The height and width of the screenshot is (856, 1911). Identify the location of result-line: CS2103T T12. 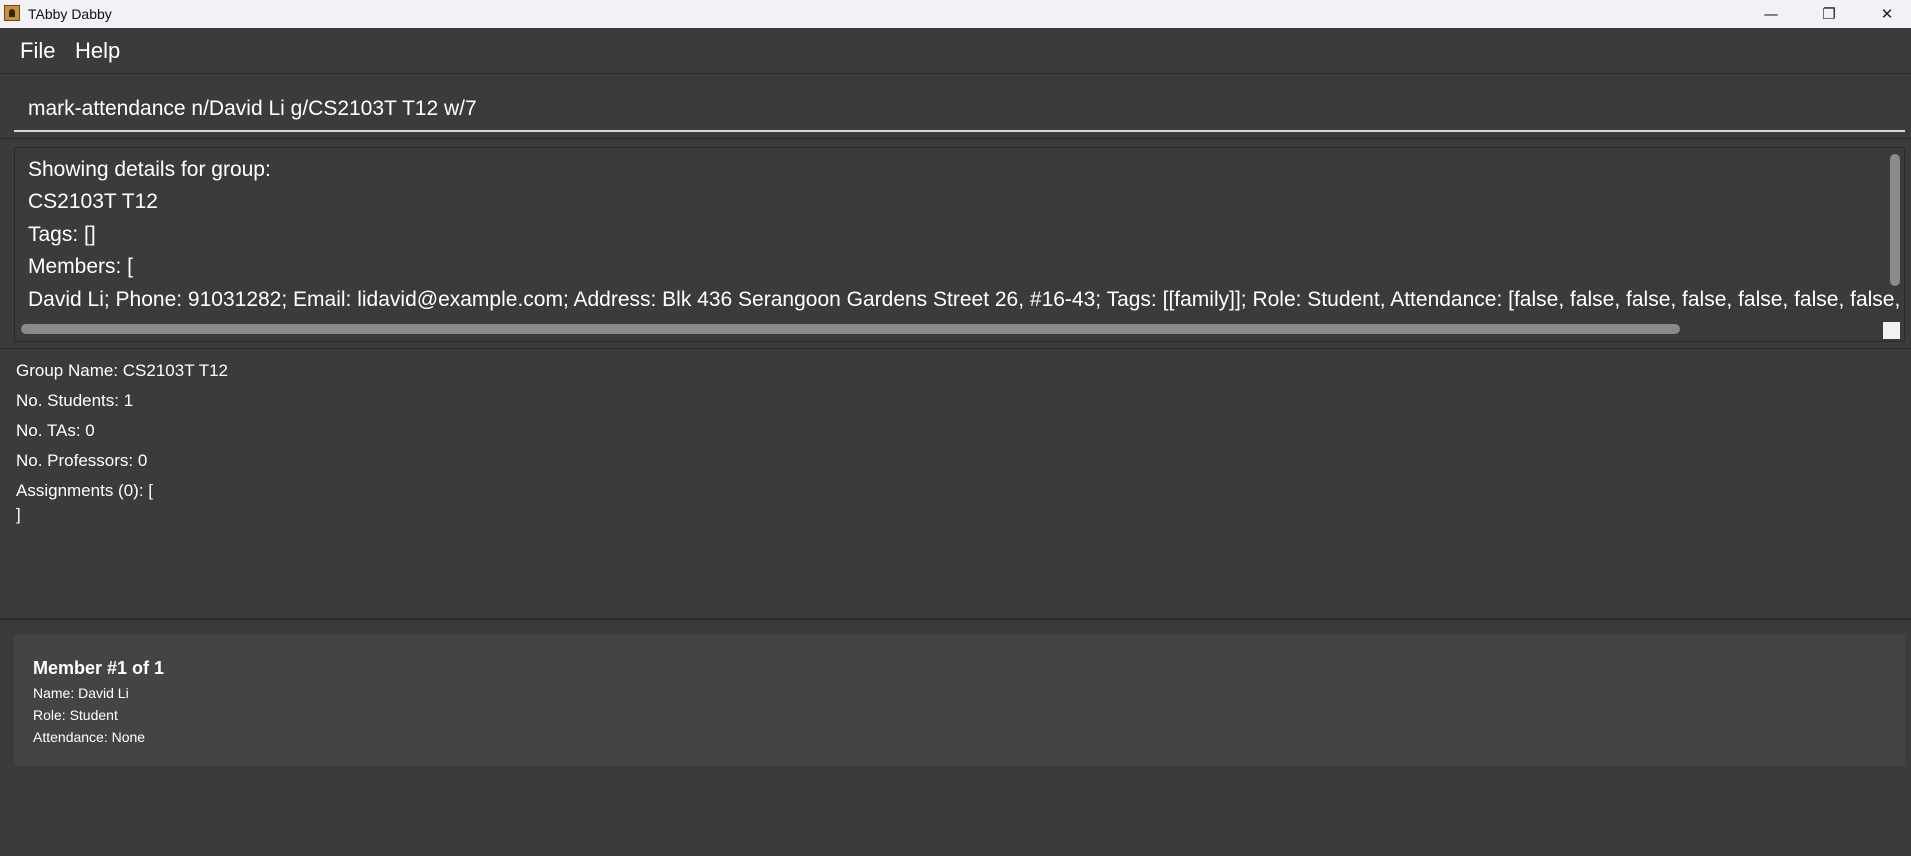
(93, 201).